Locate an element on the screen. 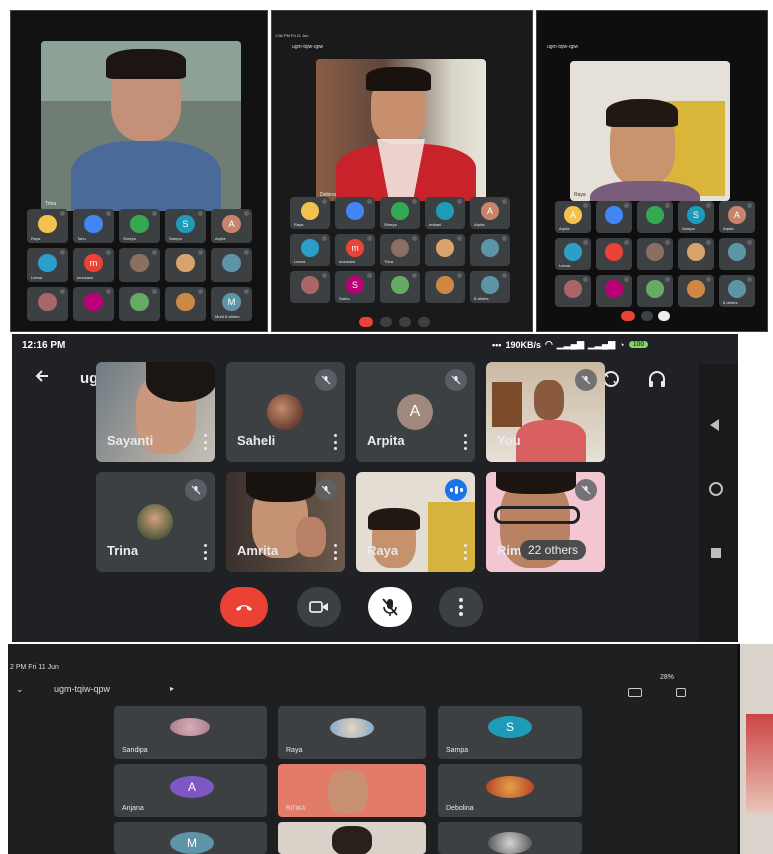  more-button is located at coordinates (424, 322).